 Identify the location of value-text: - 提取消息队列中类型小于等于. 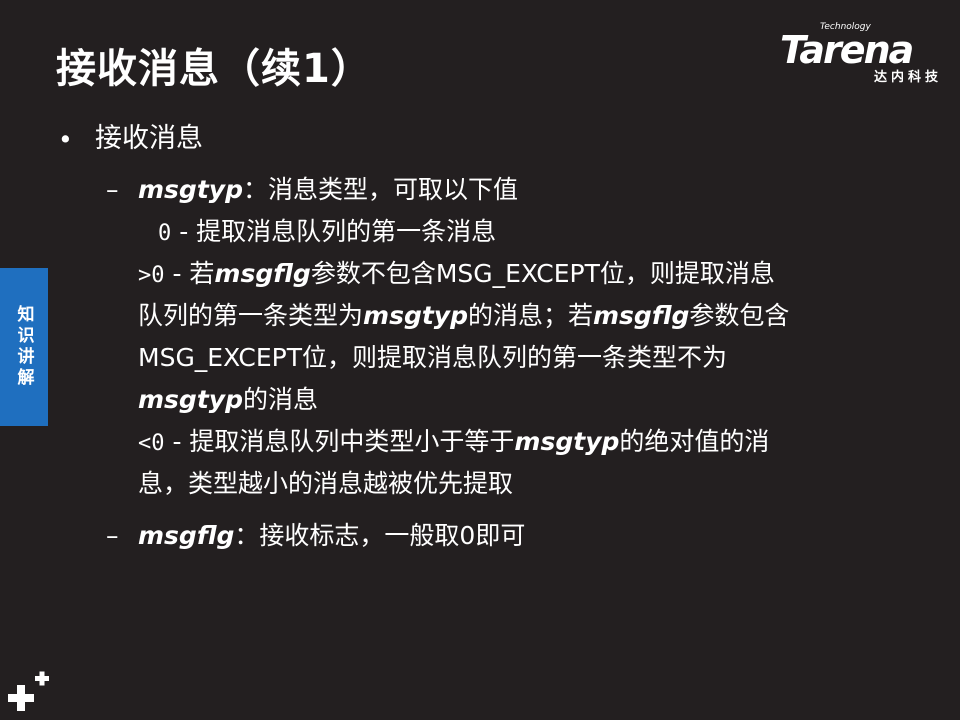
(339, 441).